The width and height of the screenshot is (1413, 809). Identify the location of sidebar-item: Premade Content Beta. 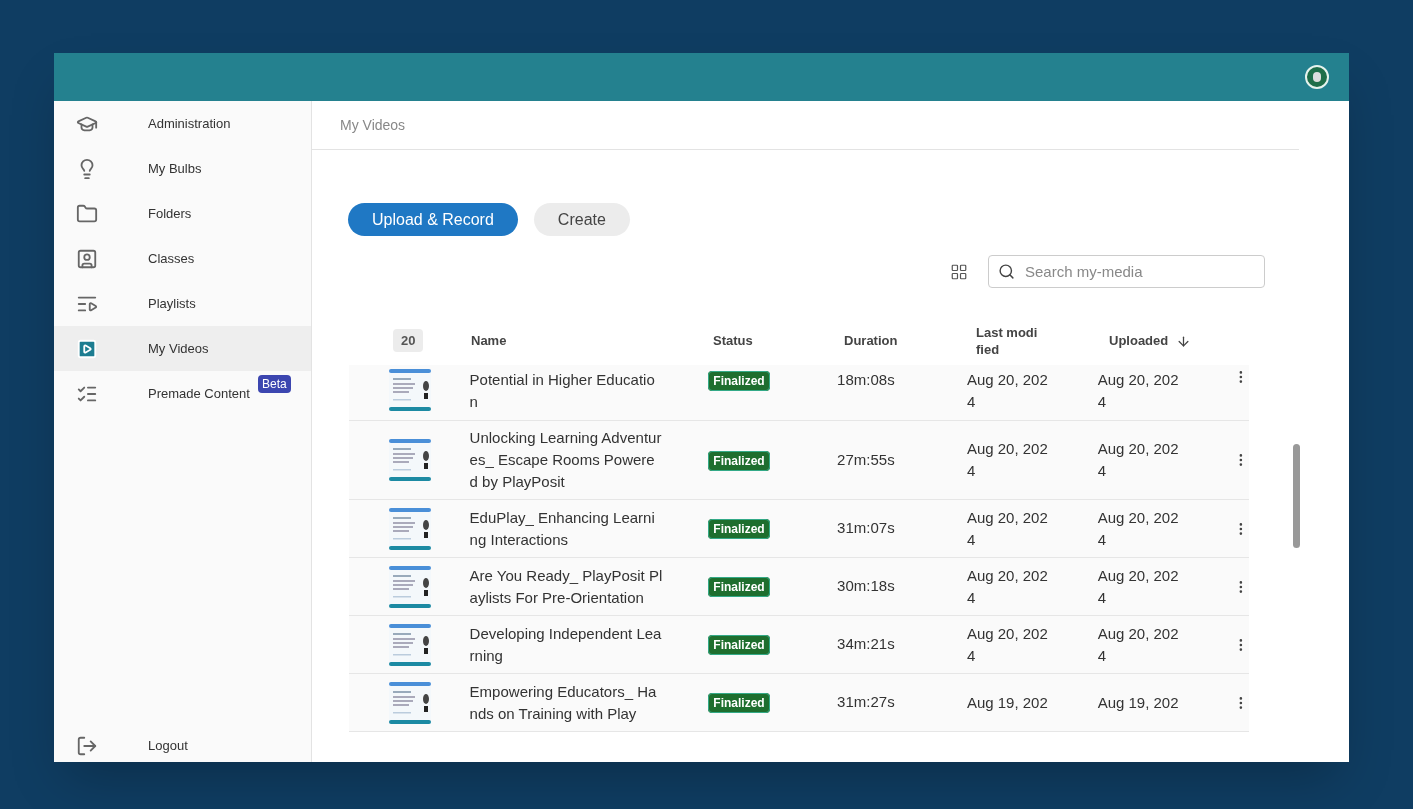
(182, 393).